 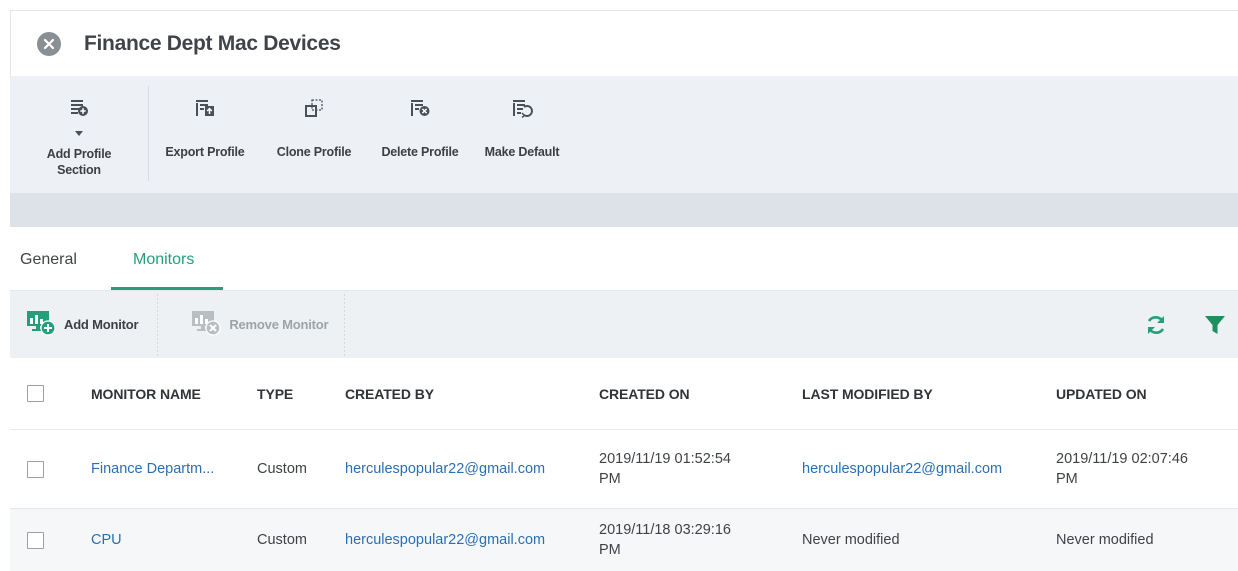 I want to click on close-icon, so click(x=49, y=43).